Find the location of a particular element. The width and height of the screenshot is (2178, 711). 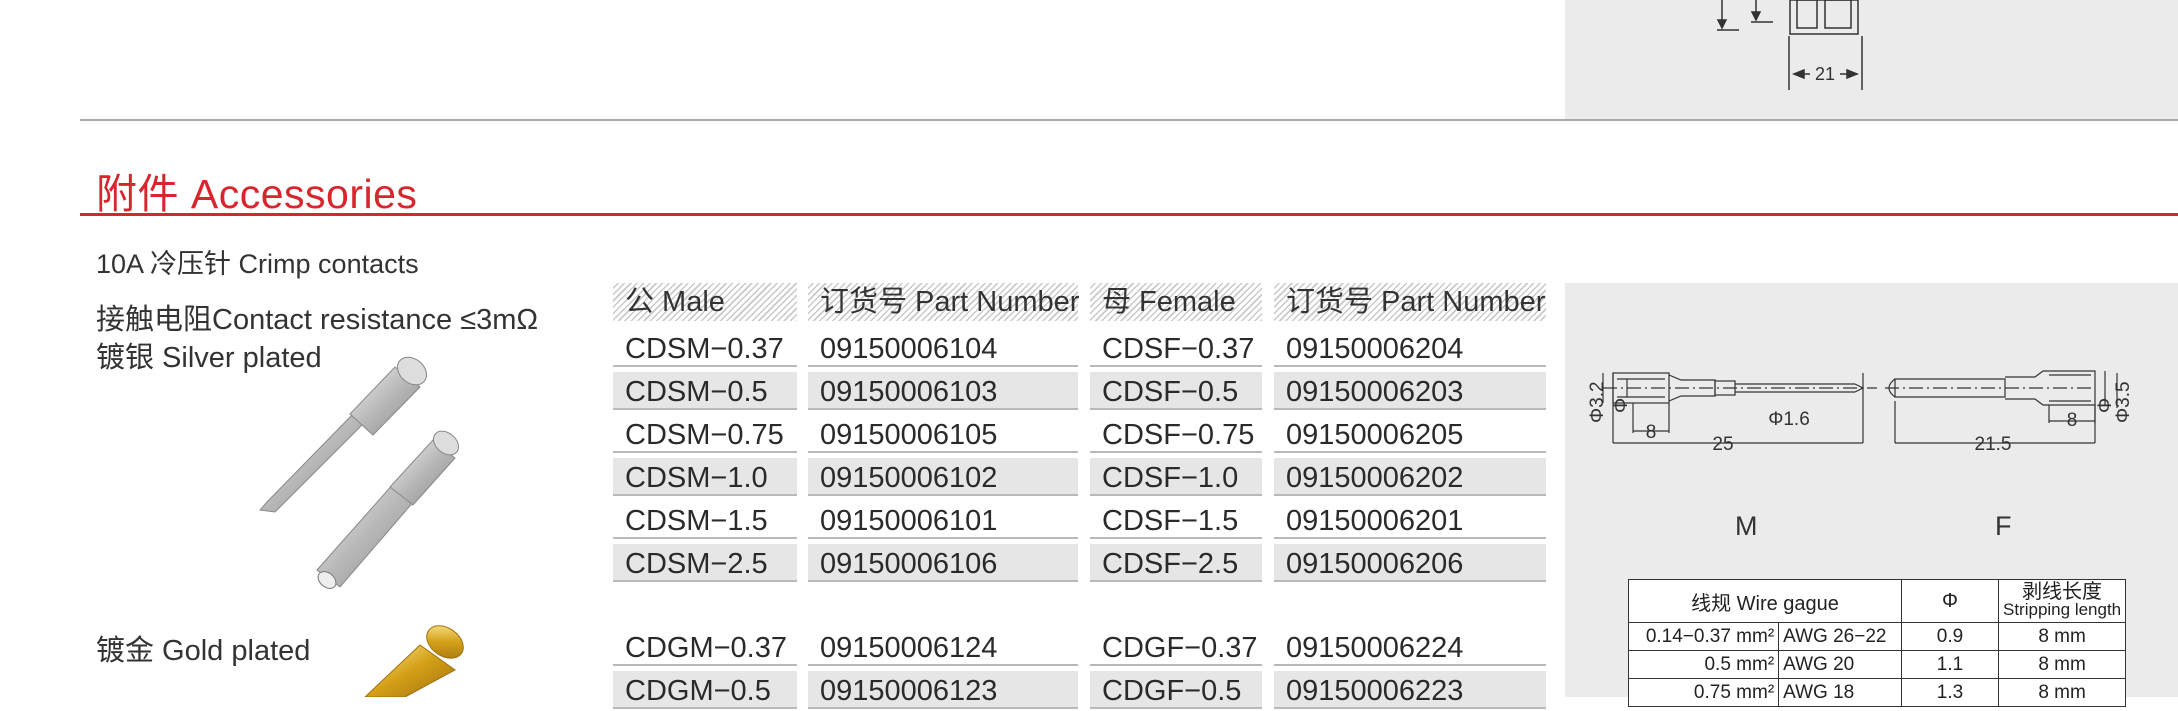

table-cell-male-part: CDSM−1.5 is located at coordinates (705, 520).